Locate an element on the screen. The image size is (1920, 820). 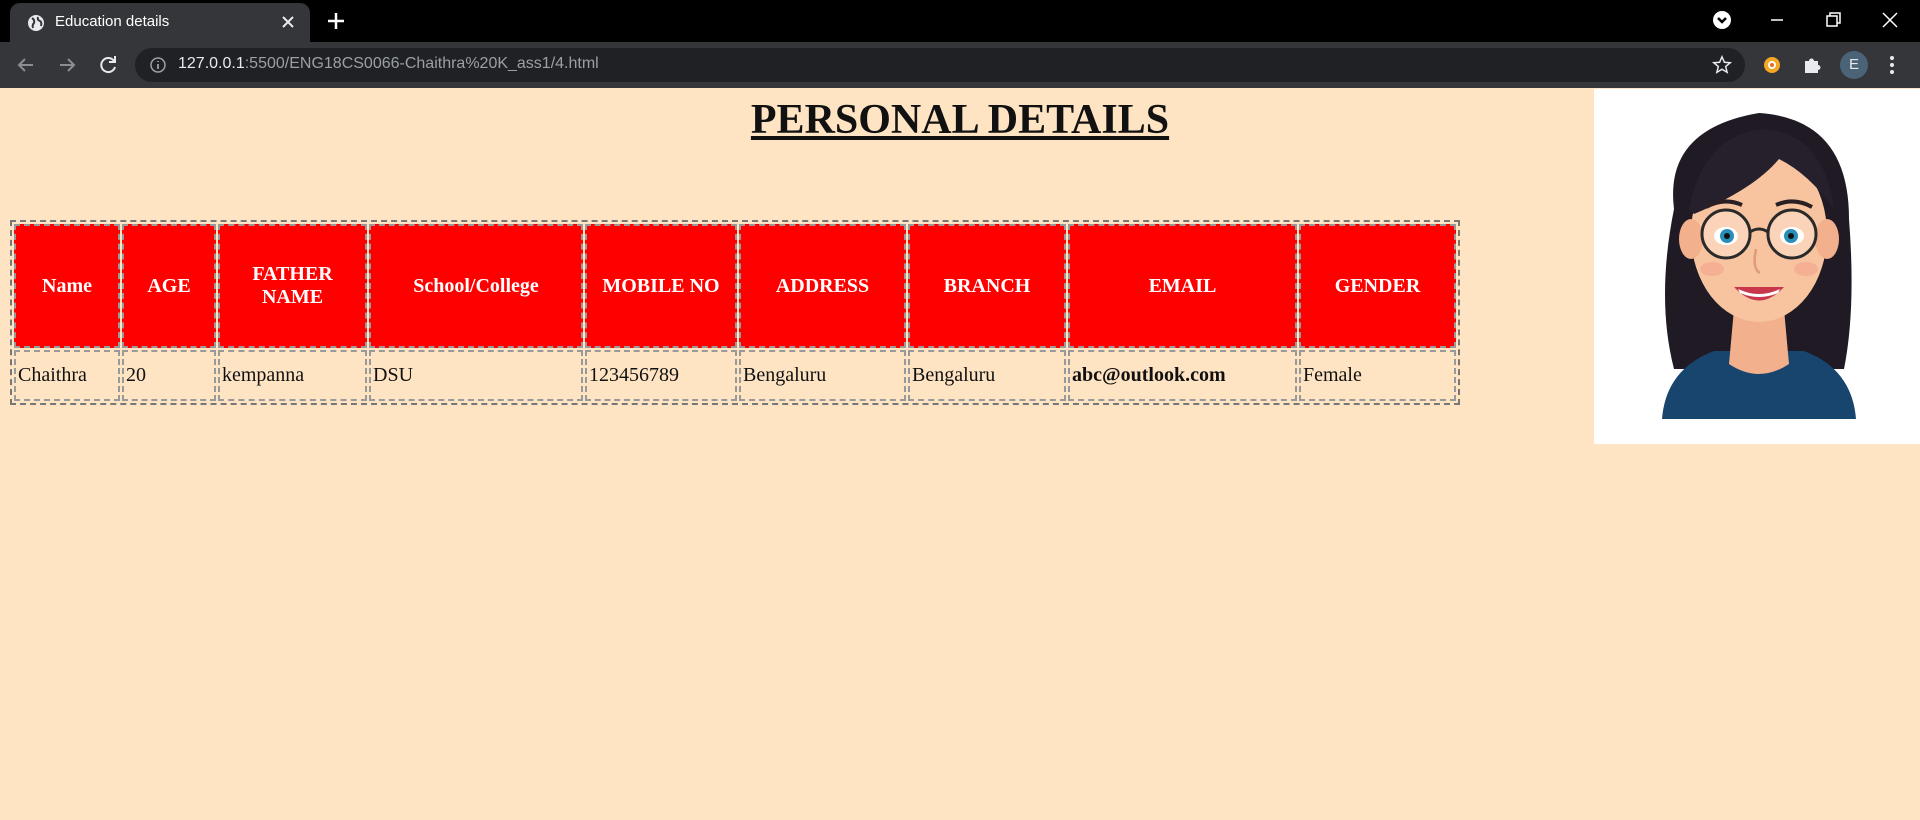
column-header: School/College is located at coordinates (476, 286).